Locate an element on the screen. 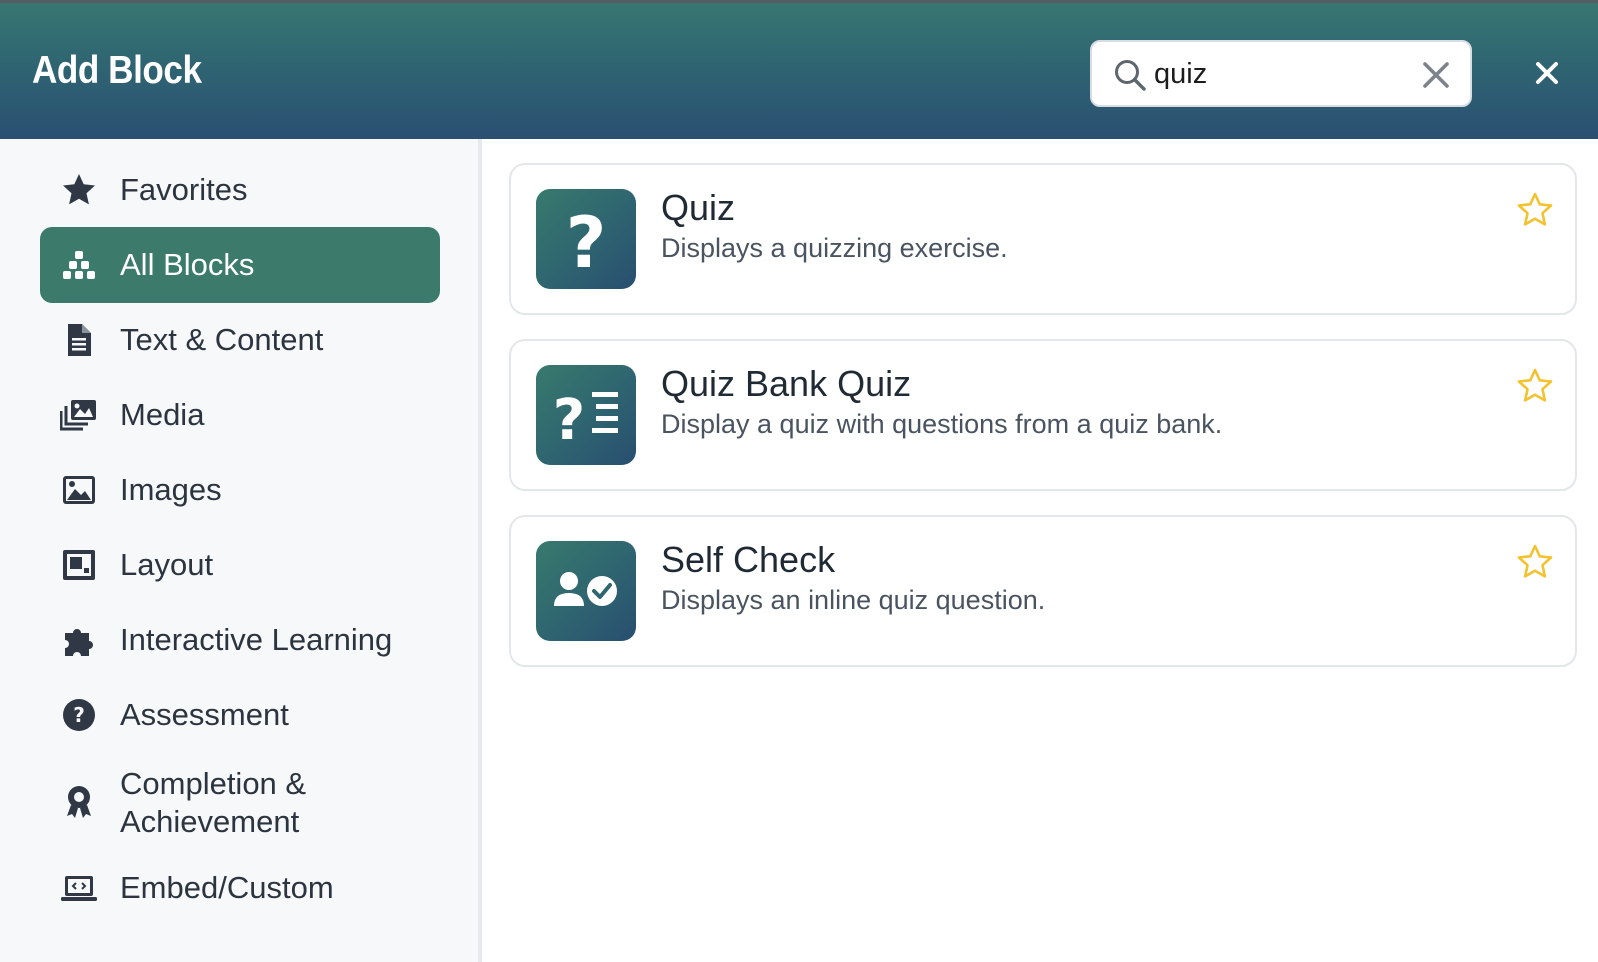 This screenshot has width=1598, height=962. sidebar-item-text-content: Text & Content is located at coordinates (240, 340).